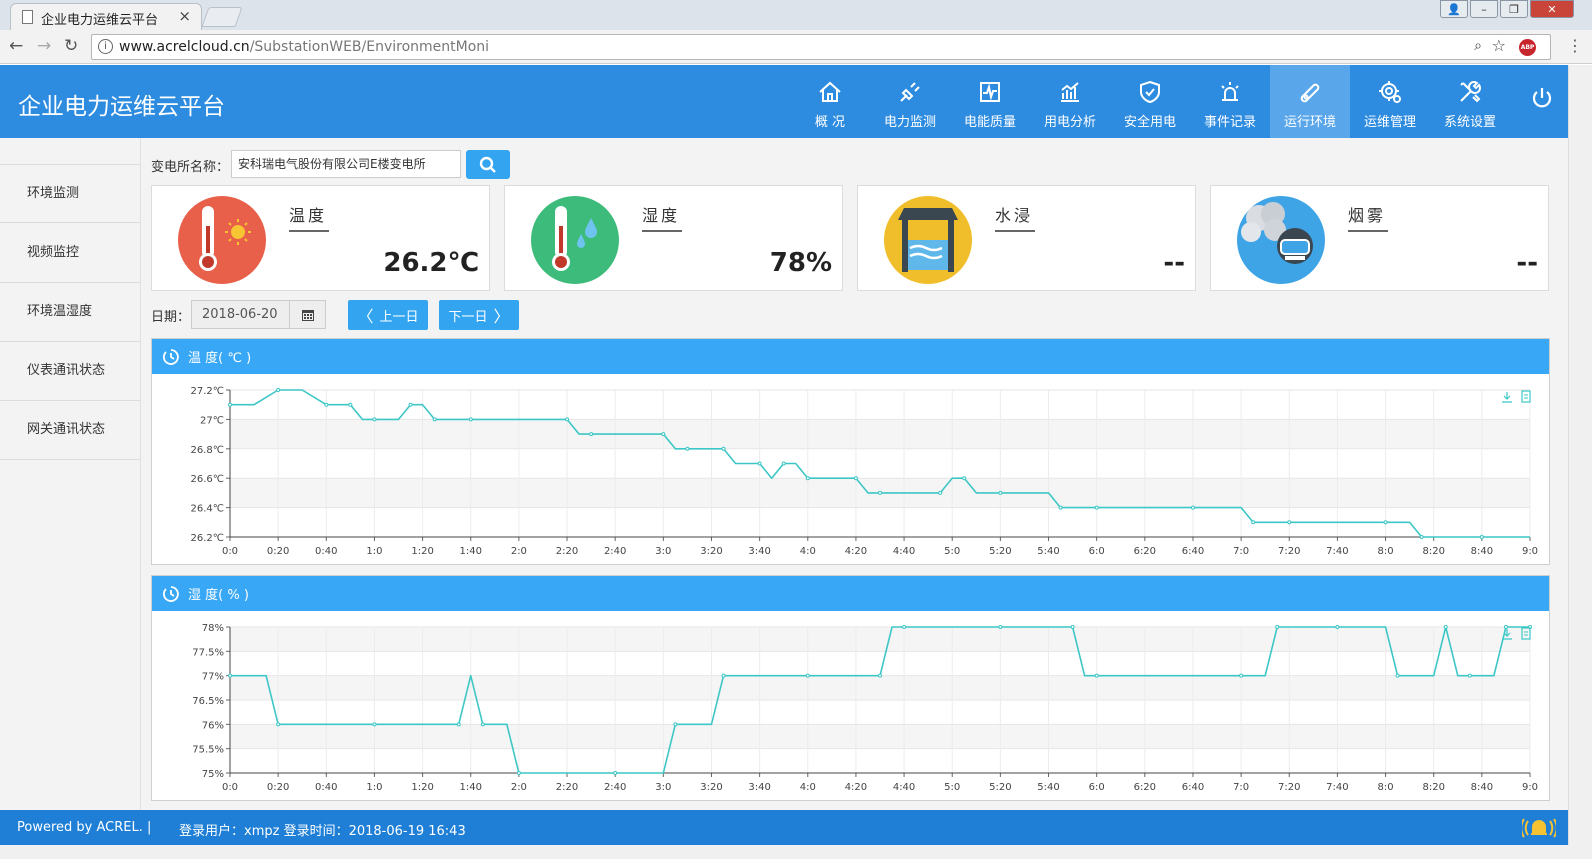  What do you see at coordinates (16, 46) in the screenshot?
I see `back-icon: ←` at bounding box center [16, 46].